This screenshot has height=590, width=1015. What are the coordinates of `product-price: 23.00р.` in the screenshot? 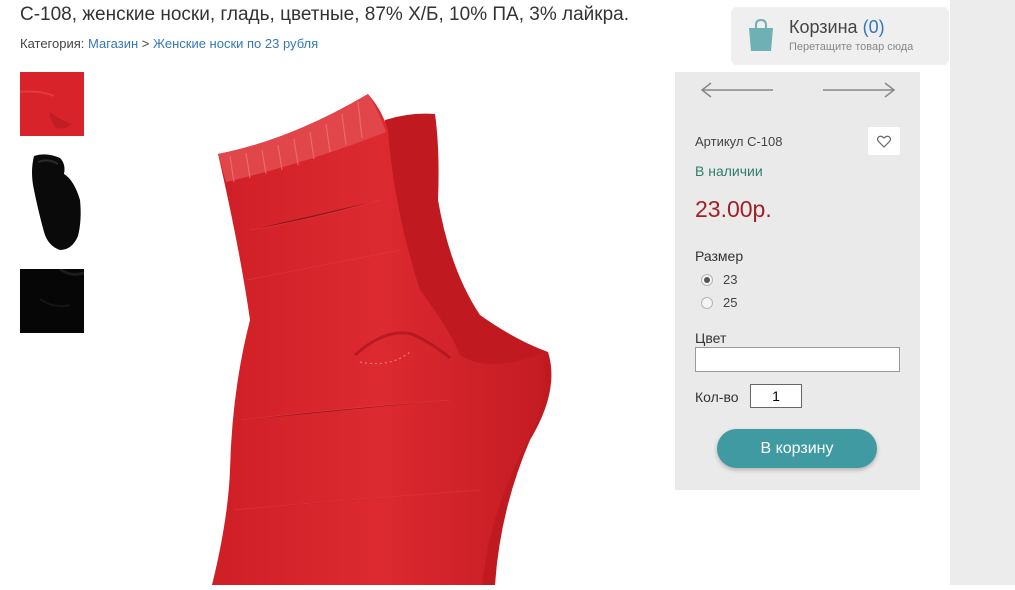 It's located at (733, 209).